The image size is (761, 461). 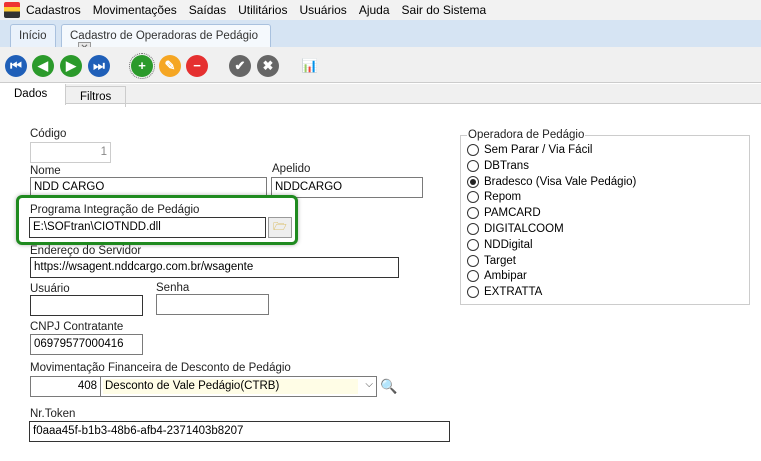 What do you see at coordinates (33, 94) in the screenshot?
I see `tab-dados: Dados` at bounding box center [33, 94].